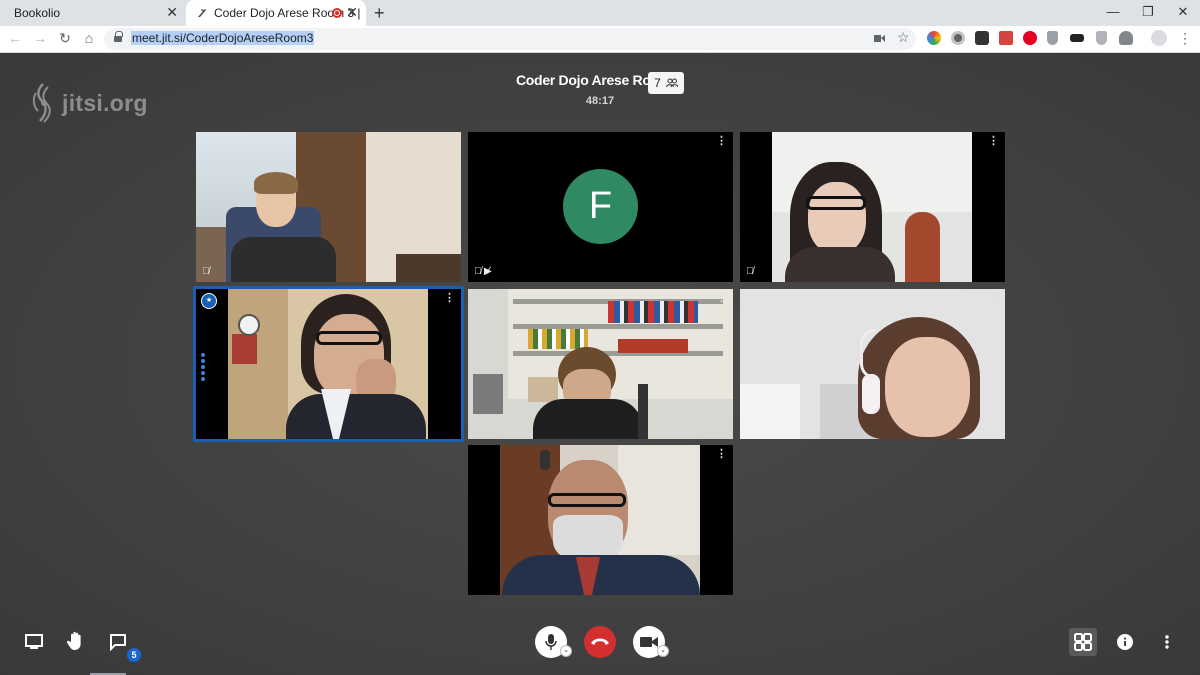 Image resolution: width=1200 pixels, height=675 pixels. Describe the element at coordinates (1125, 642) in the screenshot. I see `info-icon` at that location.